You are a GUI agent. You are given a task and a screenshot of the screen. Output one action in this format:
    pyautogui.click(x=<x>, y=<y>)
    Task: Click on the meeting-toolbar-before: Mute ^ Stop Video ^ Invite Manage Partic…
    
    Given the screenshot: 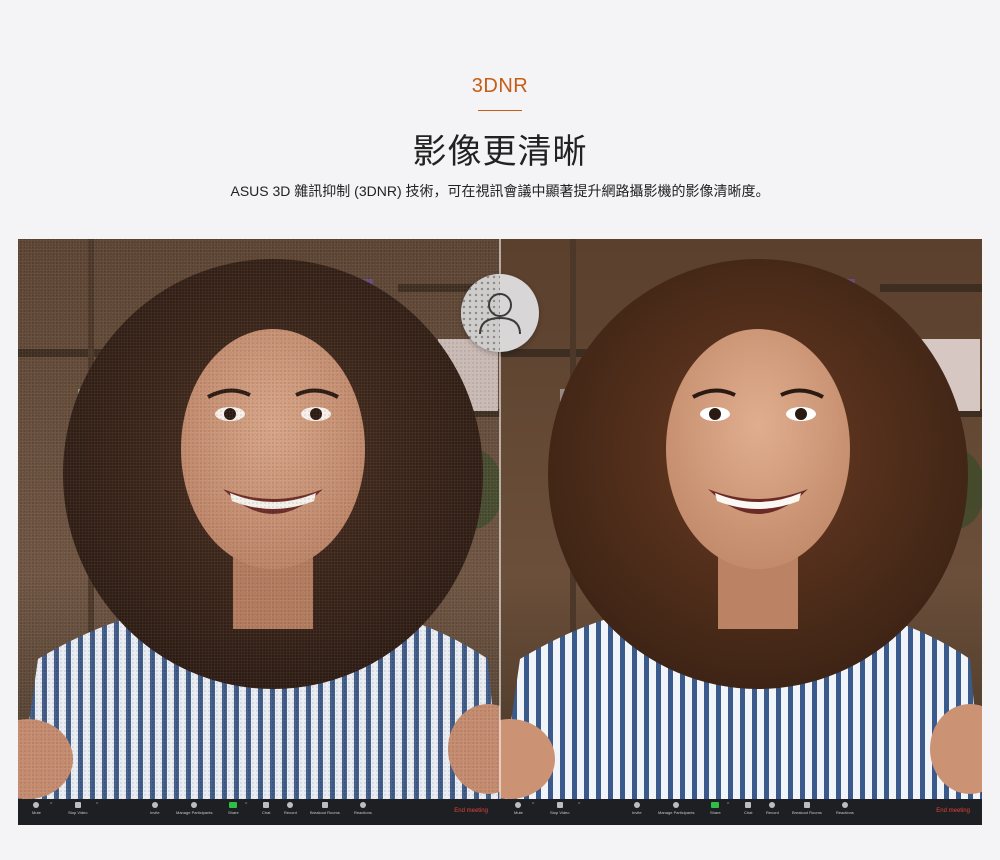 What is the action you would take?
    pyautogui.click(x=259, y=812)
    